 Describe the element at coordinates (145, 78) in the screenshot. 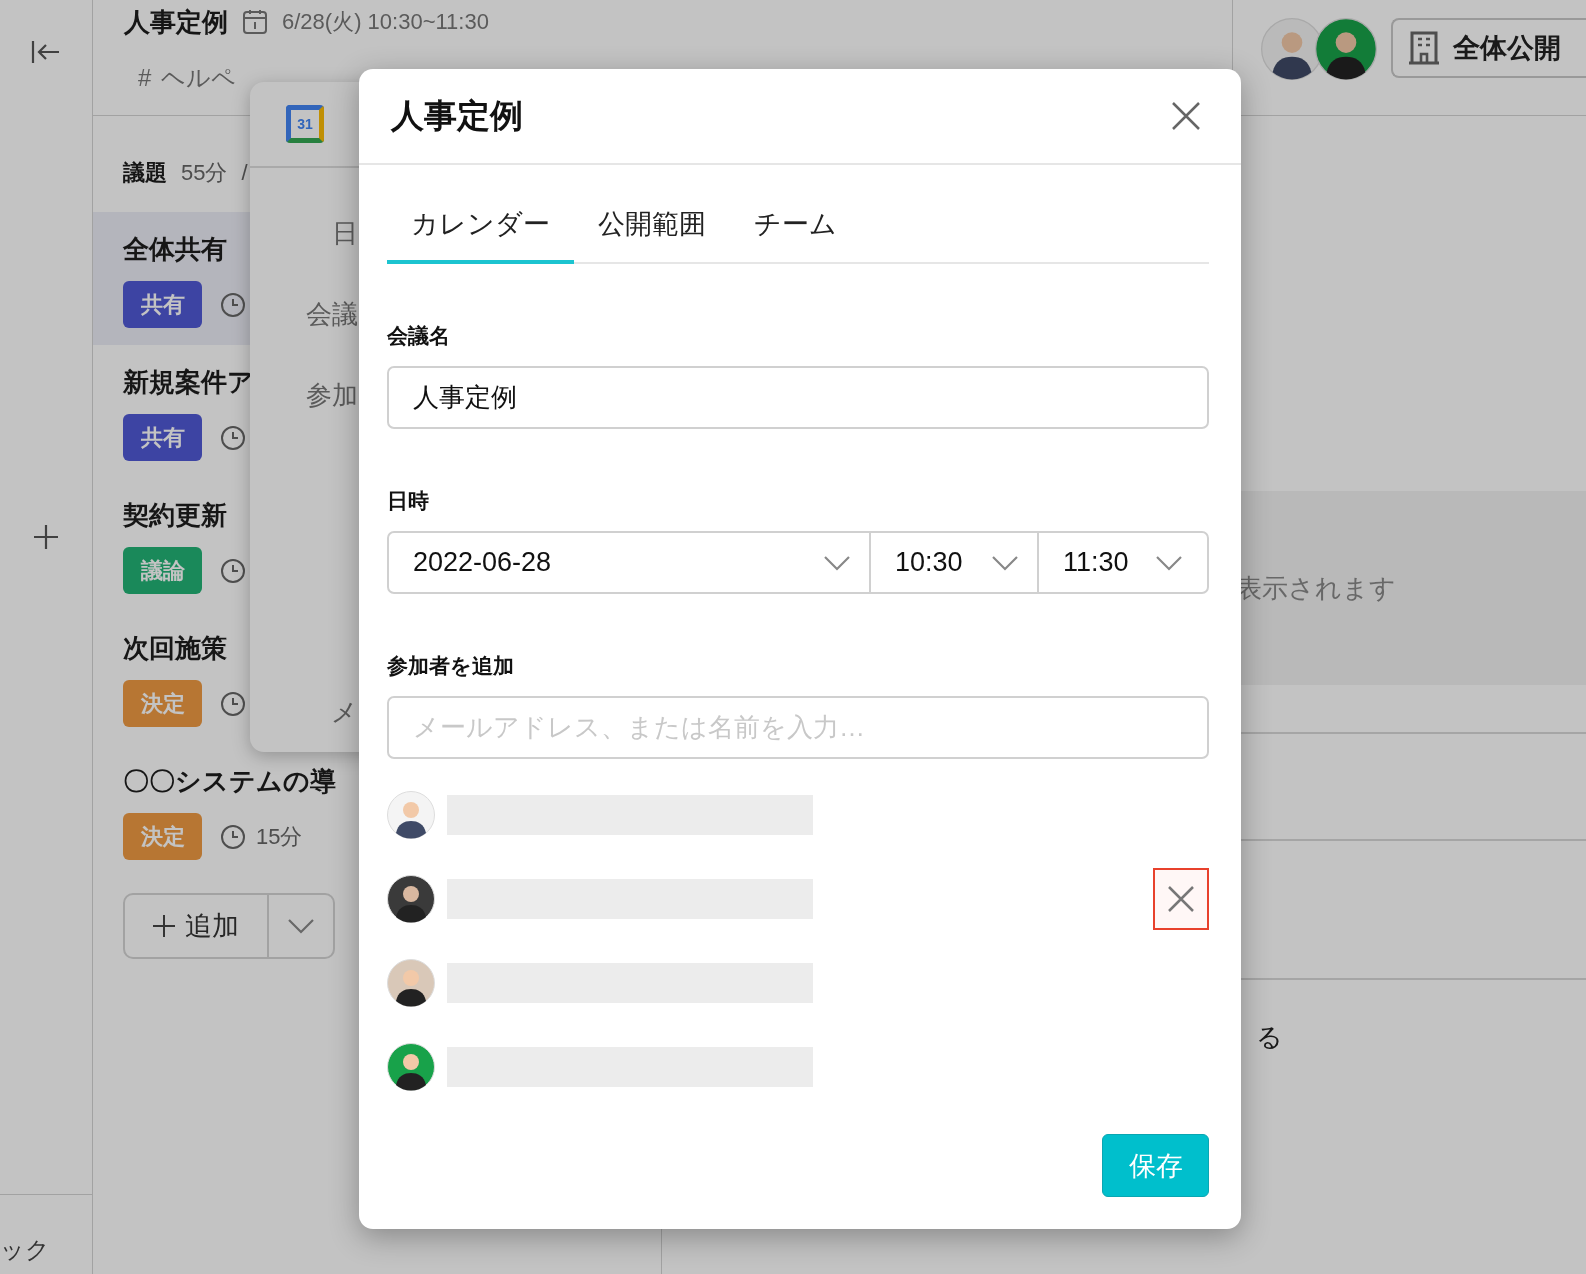

I see `channel-mark: #` at that location.